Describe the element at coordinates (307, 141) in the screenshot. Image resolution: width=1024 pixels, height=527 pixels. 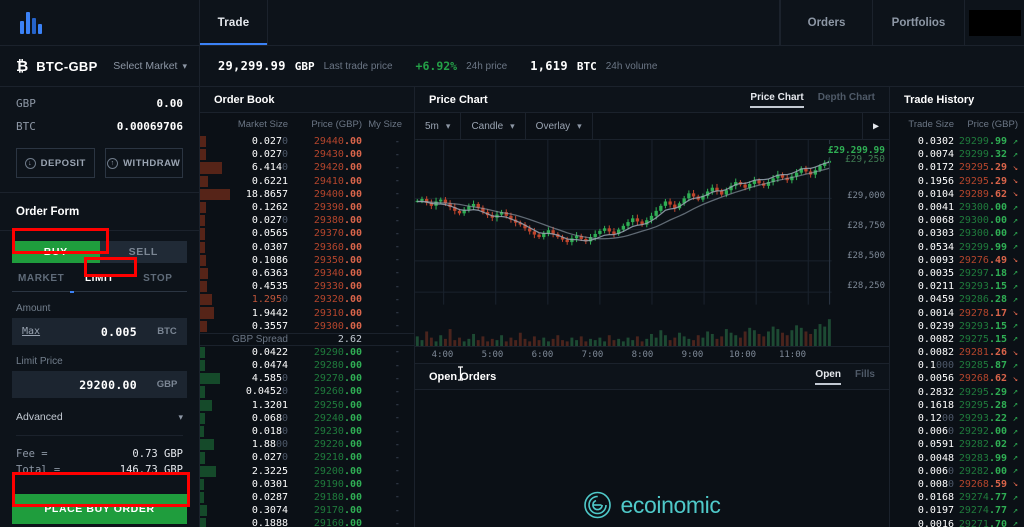
I see `order-book-row: 0.0270 29440.00 -` at that location.